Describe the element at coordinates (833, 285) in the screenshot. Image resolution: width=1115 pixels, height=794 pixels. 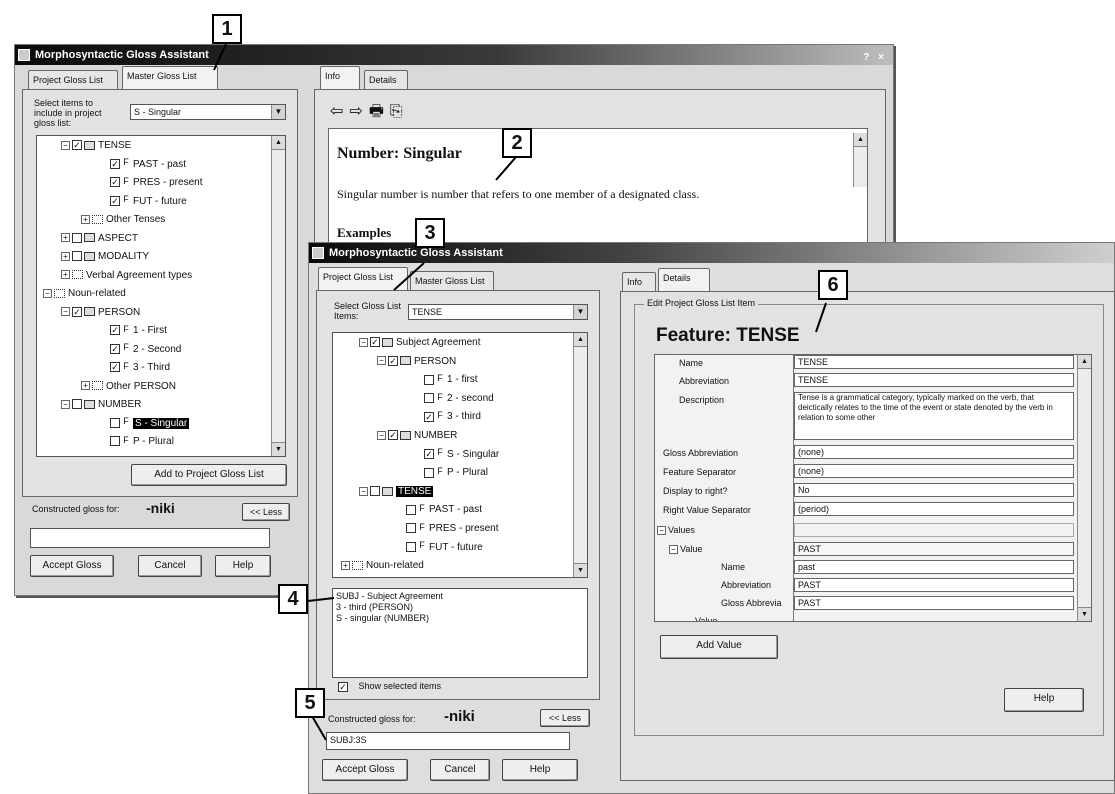
I see `callout-6: 6` at that location.